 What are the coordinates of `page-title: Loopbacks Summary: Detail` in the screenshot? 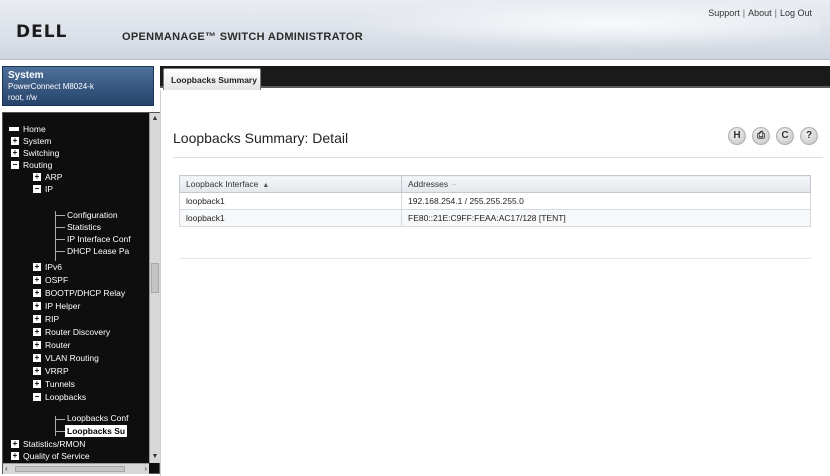 It's located at (261, 138).